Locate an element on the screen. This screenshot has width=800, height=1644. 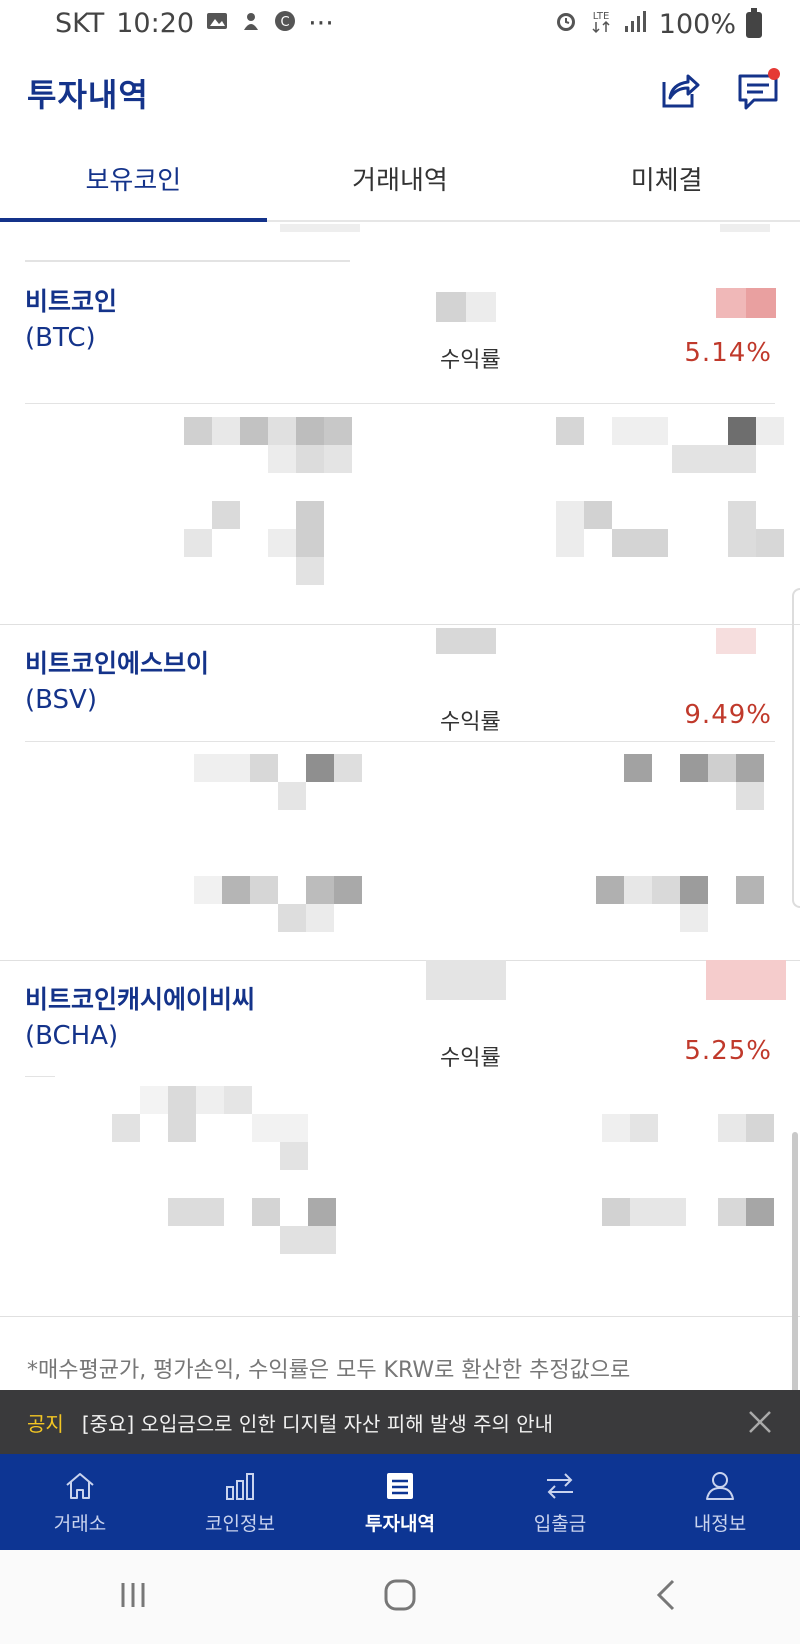
bottom-navigation: 거래소 코인정보 투자내역 입출금 내정보 is located at coordinates (400, 1502).